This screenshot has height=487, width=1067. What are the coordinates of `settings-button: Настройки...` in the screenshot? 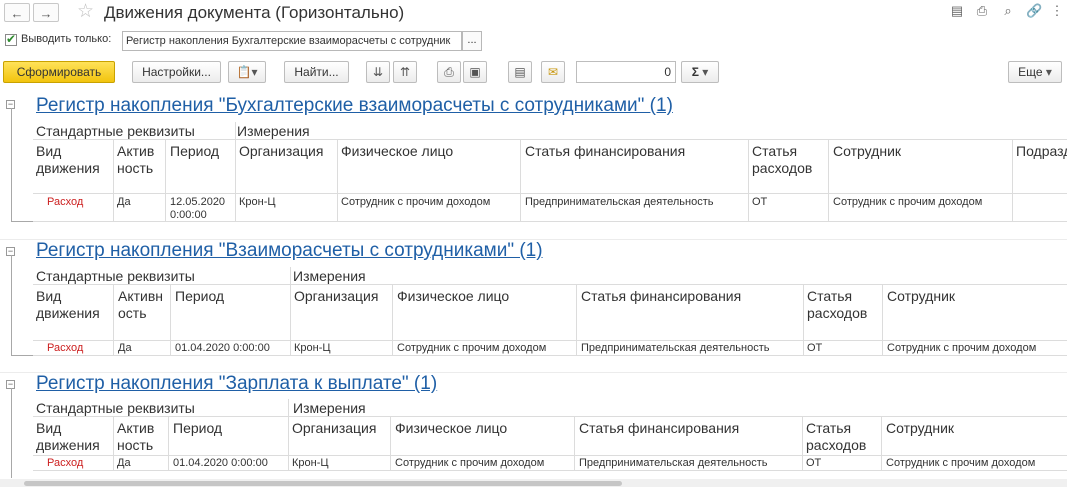 It's located at (176, 72).